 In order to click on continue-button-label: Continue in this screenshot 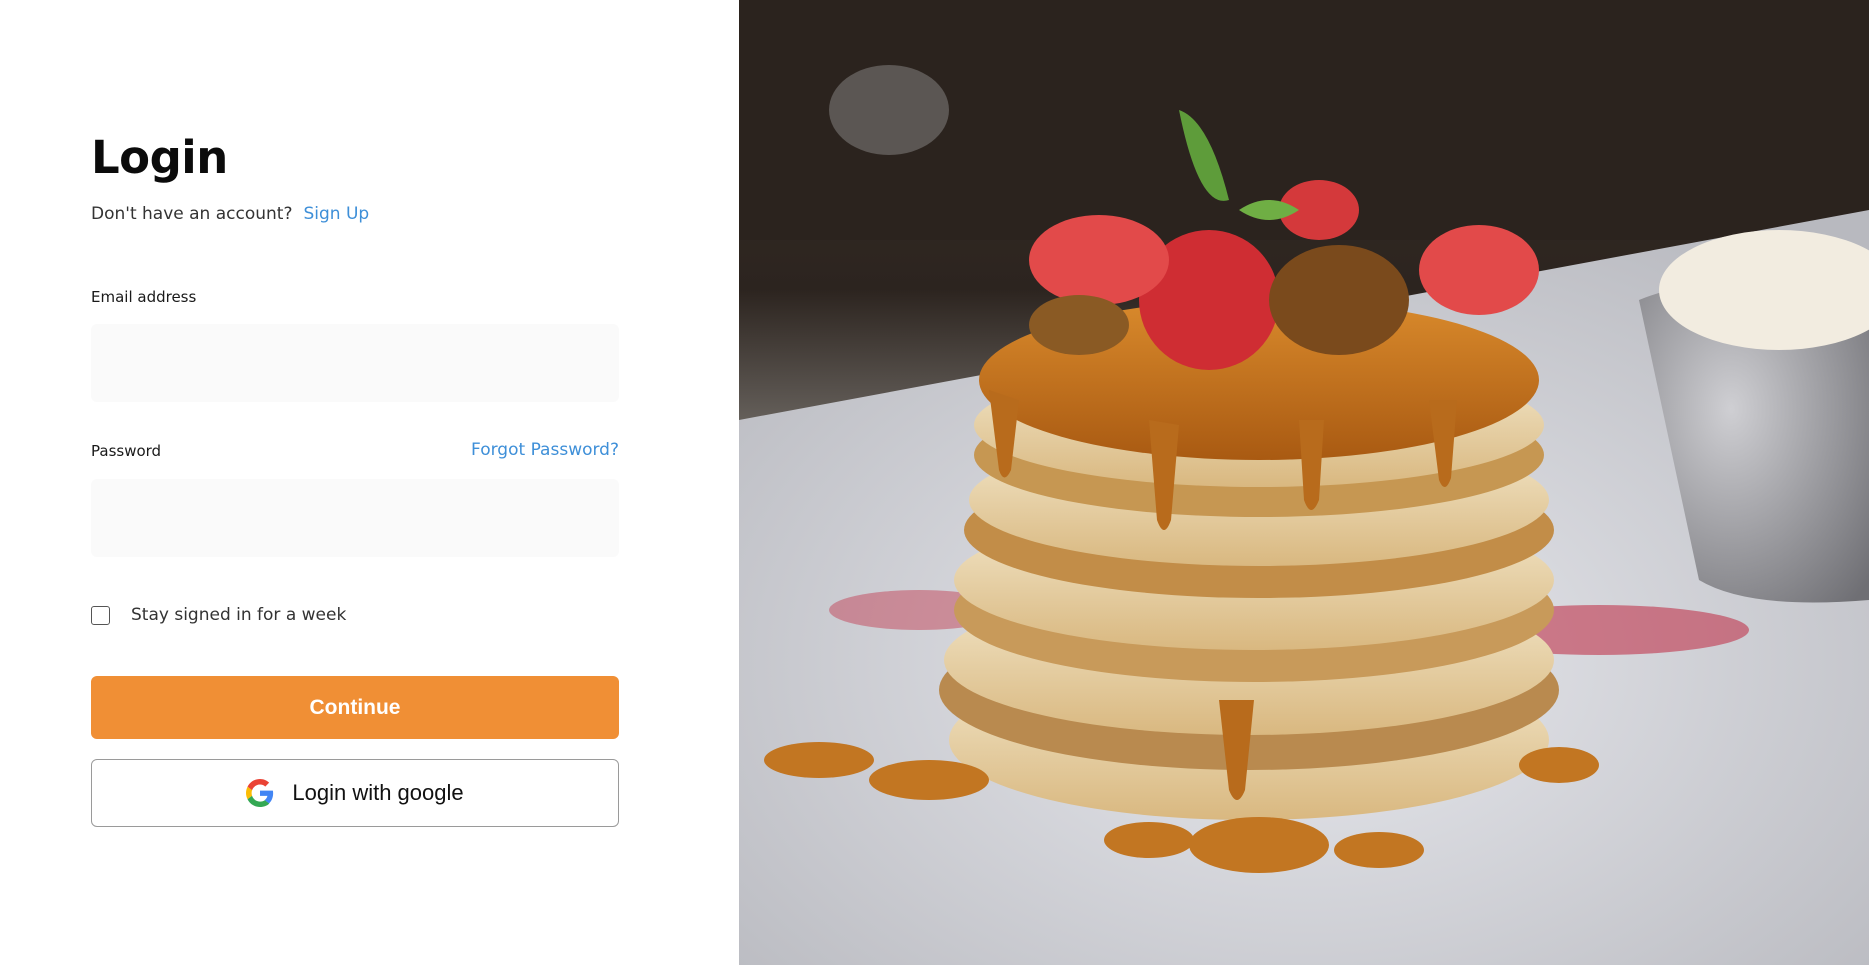, I will do `click(355, 707)`.